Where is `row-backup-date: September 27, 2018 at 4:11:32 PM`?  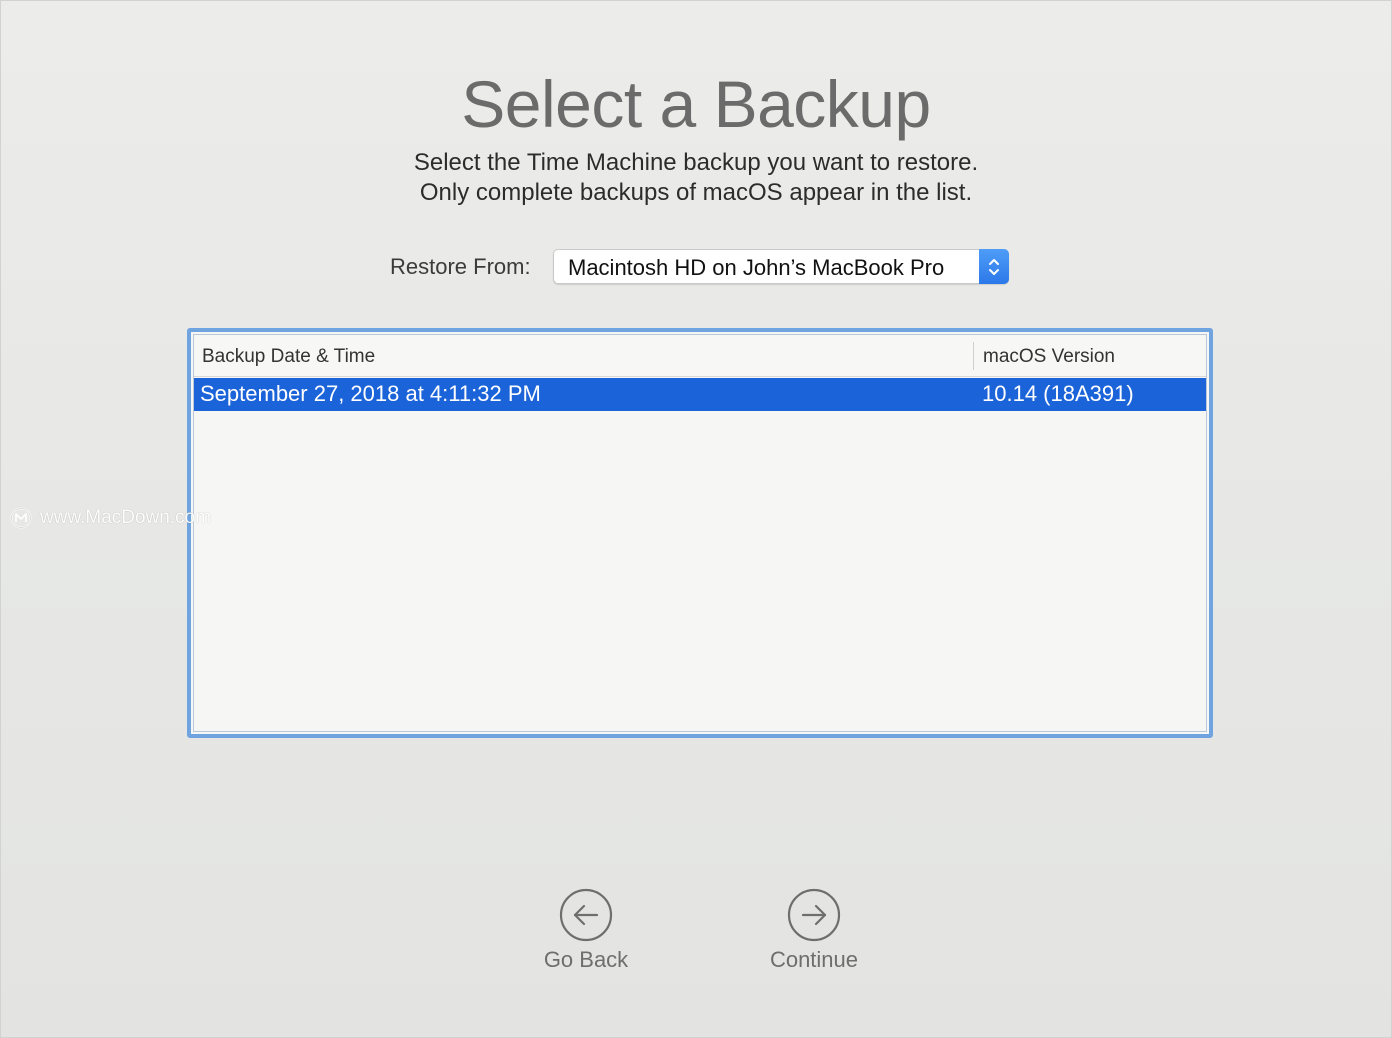 row-backup-date: September 27, 2018 at 4:11:32 PM is located at coordinates (370, 393).